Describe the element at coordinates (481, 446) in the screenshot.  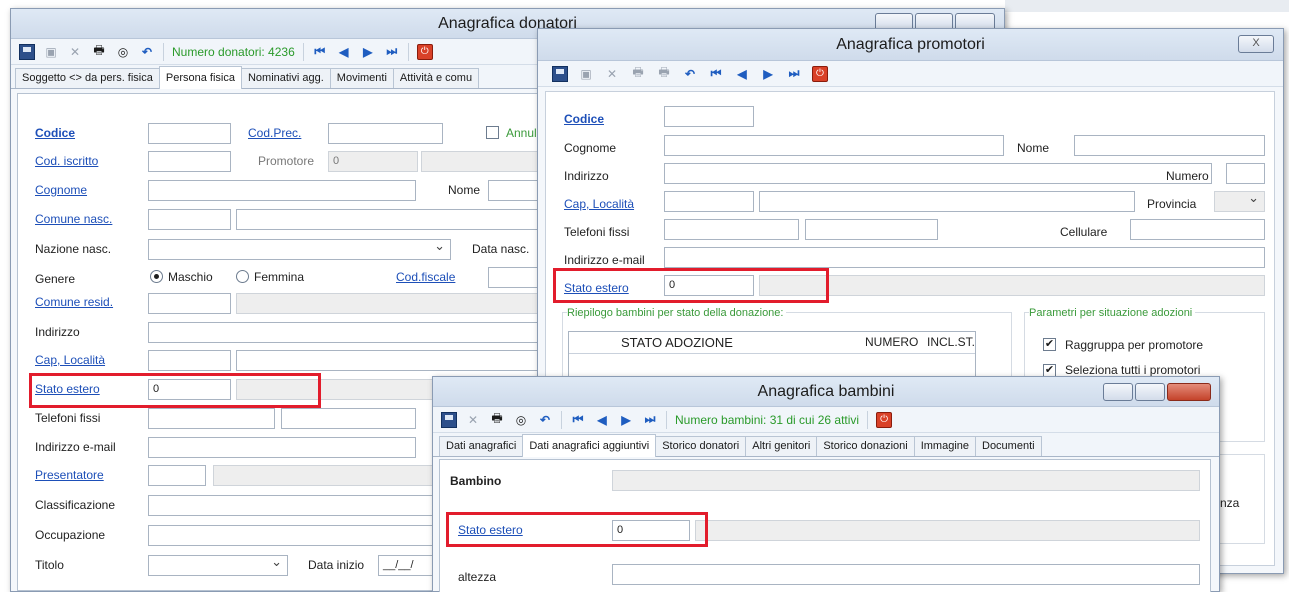
I see `tab-dati-anagrafici: Dati anagrafici` at that location.